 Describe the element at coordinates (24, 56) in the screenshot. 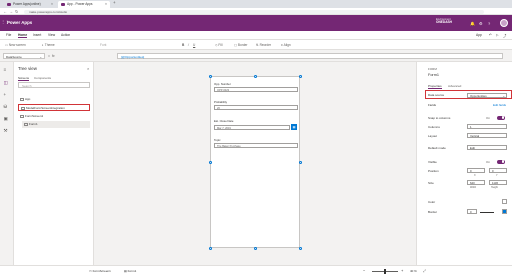

I see `property-dropdown: DataSource ⌄` at that location.